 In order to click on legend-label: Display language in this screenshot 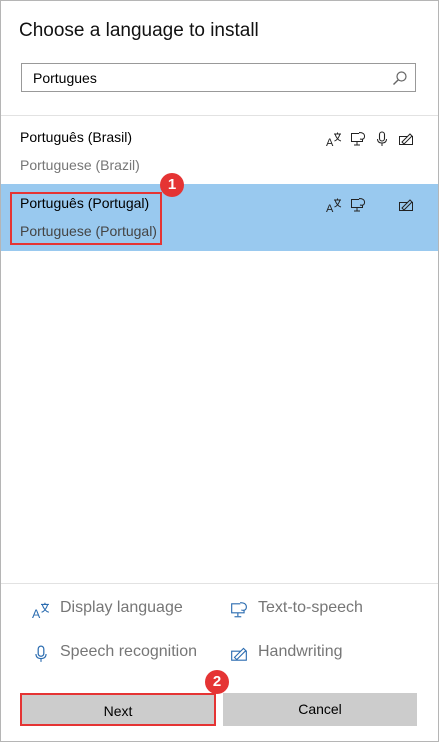, I will do `click(121, 607)`.